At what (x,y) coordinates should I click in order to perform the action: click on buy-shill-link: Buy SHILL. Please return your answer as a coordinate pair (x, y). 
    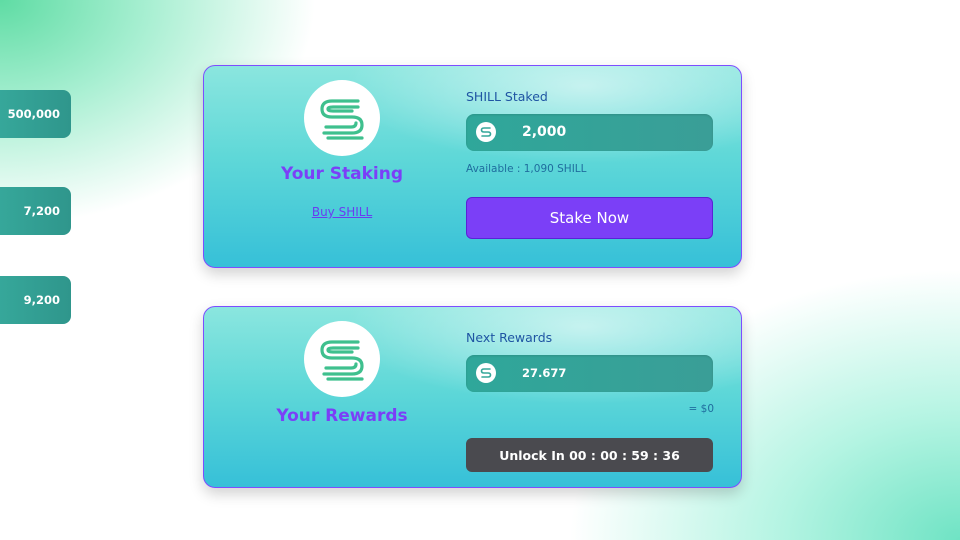
    Looking at the image, I should click on (342, 212).